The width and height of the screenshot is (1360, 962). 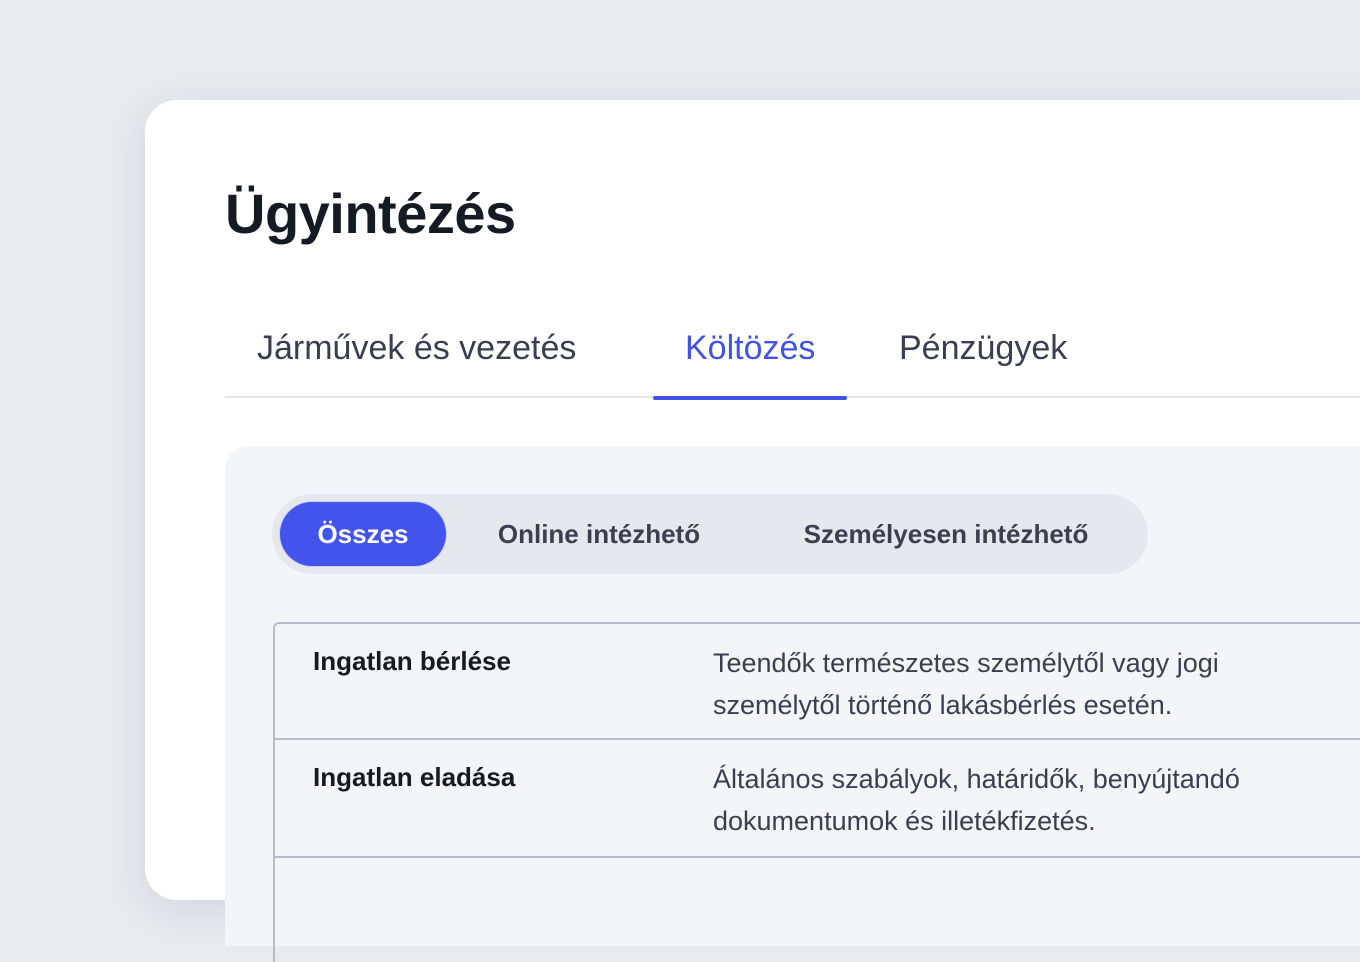 What do you see at coordinates (599, 534) in the screenshot?
I see `filter-online-button: Online intézhető` at bounding box center [599, 534].